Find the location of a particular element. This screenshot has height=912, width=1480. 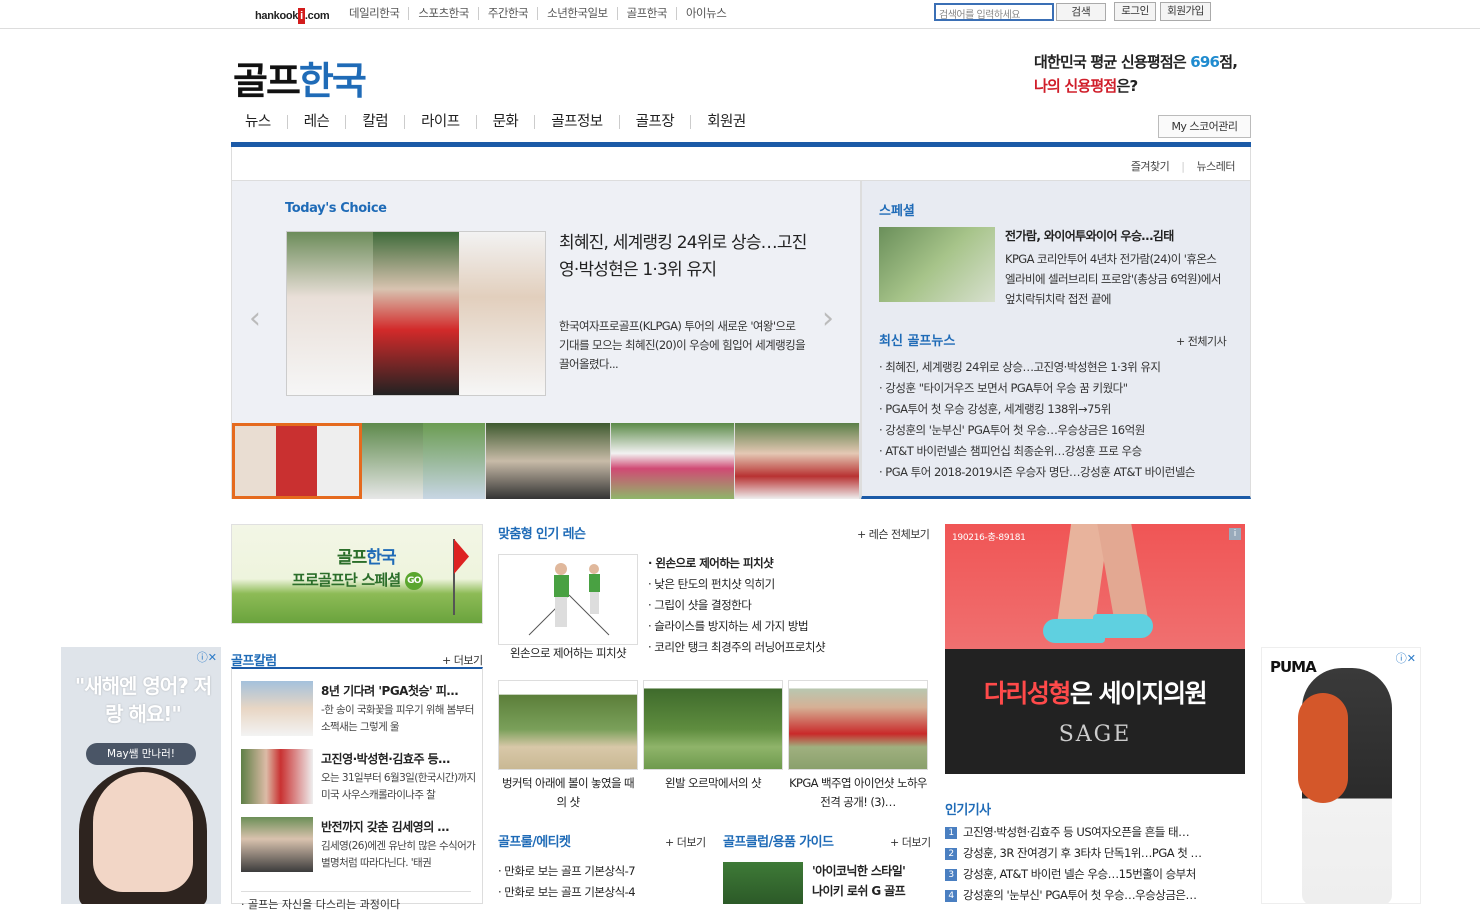

clinic-ad: 190216-충-89181 i 다리성형은 세이지의원 SAGE is located at coordinates (1095, 649).